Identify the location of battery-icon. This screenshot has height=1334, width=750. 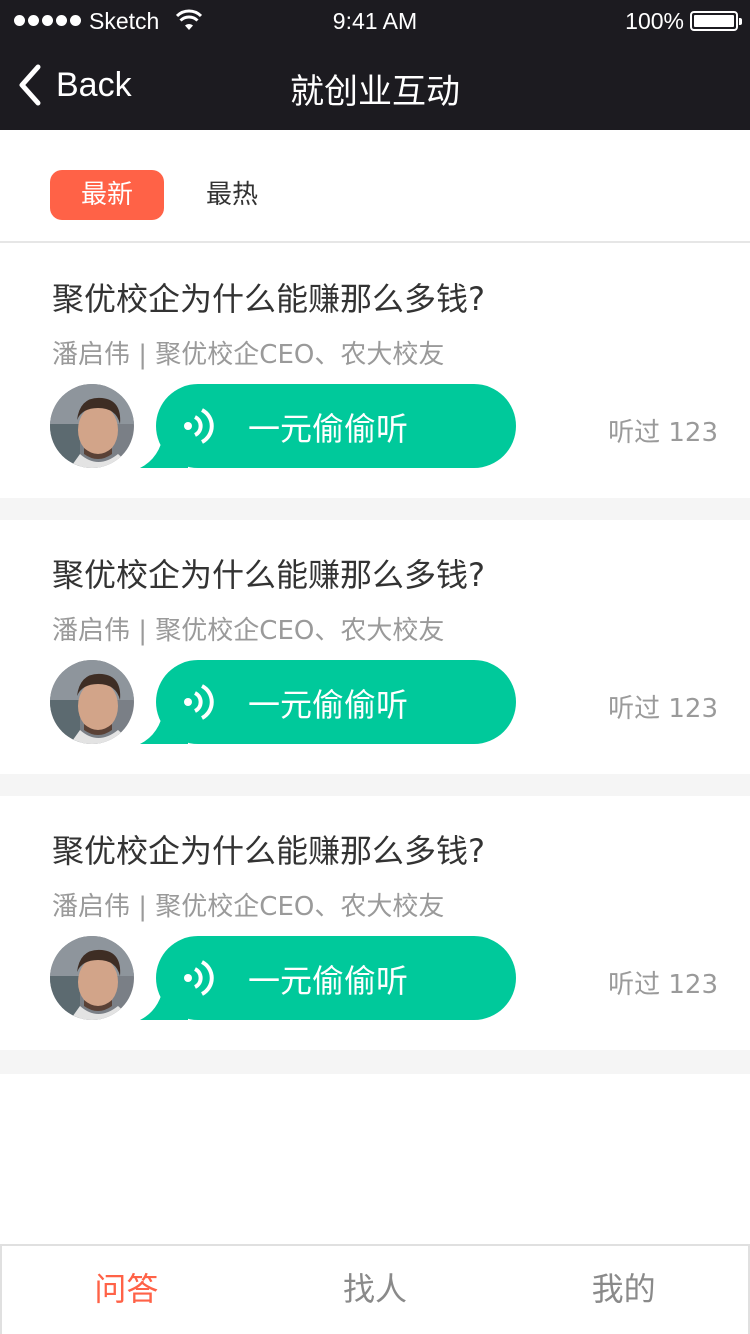
(716, 21).